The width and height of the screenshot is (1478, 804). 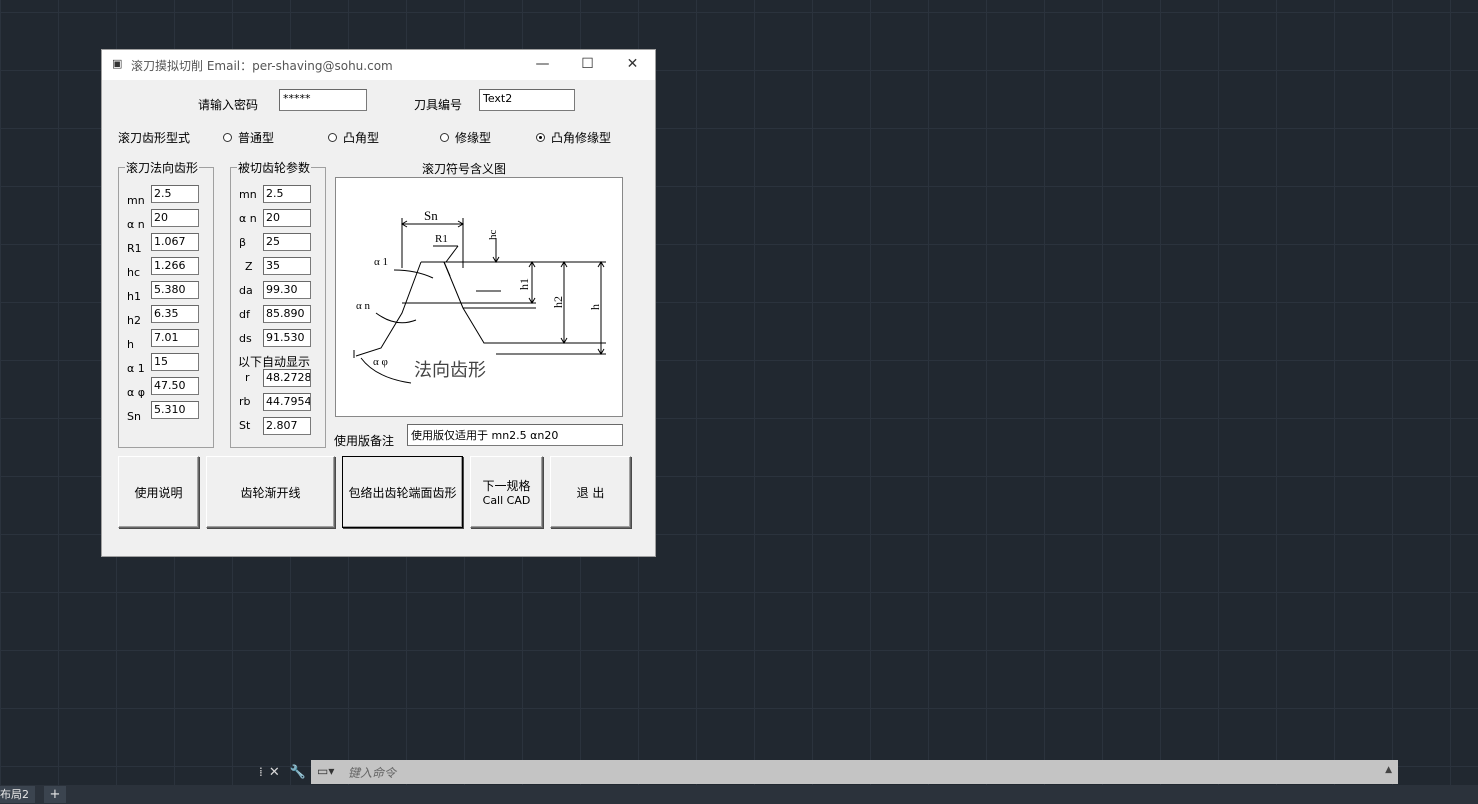 What do you see at coordinates (175, 338) in the screenshot?
I see `h-input: 7.01` at bounding box center [175, 338].